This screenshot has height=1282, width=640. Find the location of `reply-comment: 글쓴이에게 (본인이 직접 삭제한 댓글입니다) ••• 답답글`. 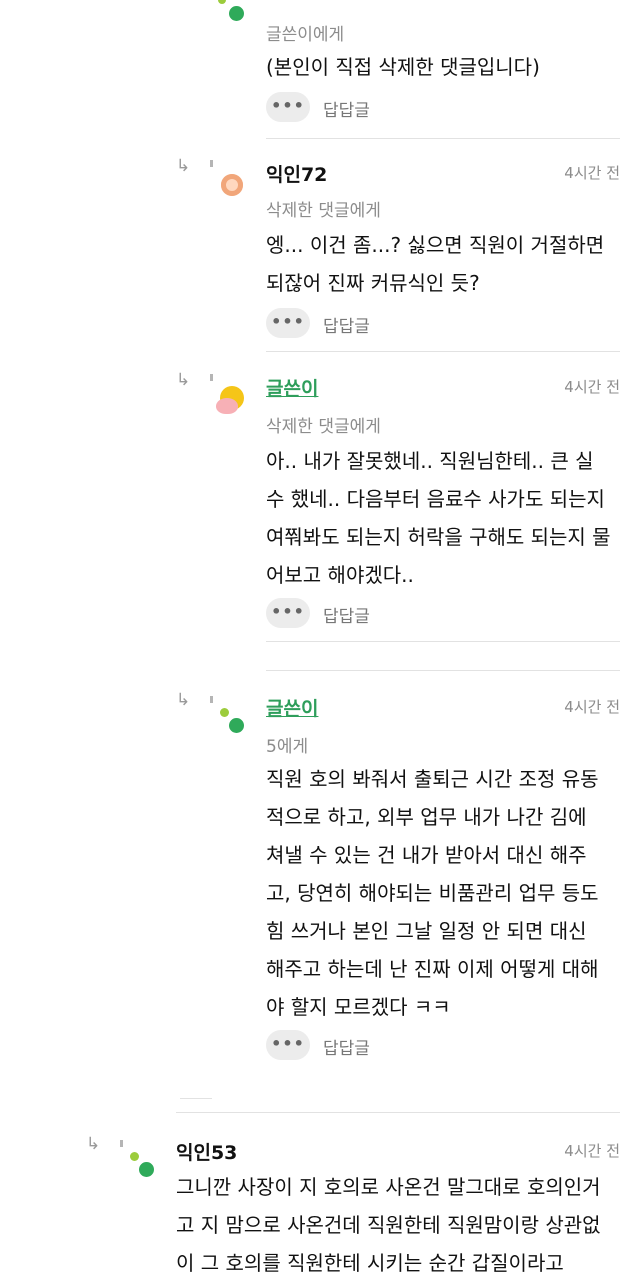

reply-comment: 글쓴이에게 (본인이 직접 삭제한 댓글입니다) ••• 답답글 is located at coordinates (320, 70).